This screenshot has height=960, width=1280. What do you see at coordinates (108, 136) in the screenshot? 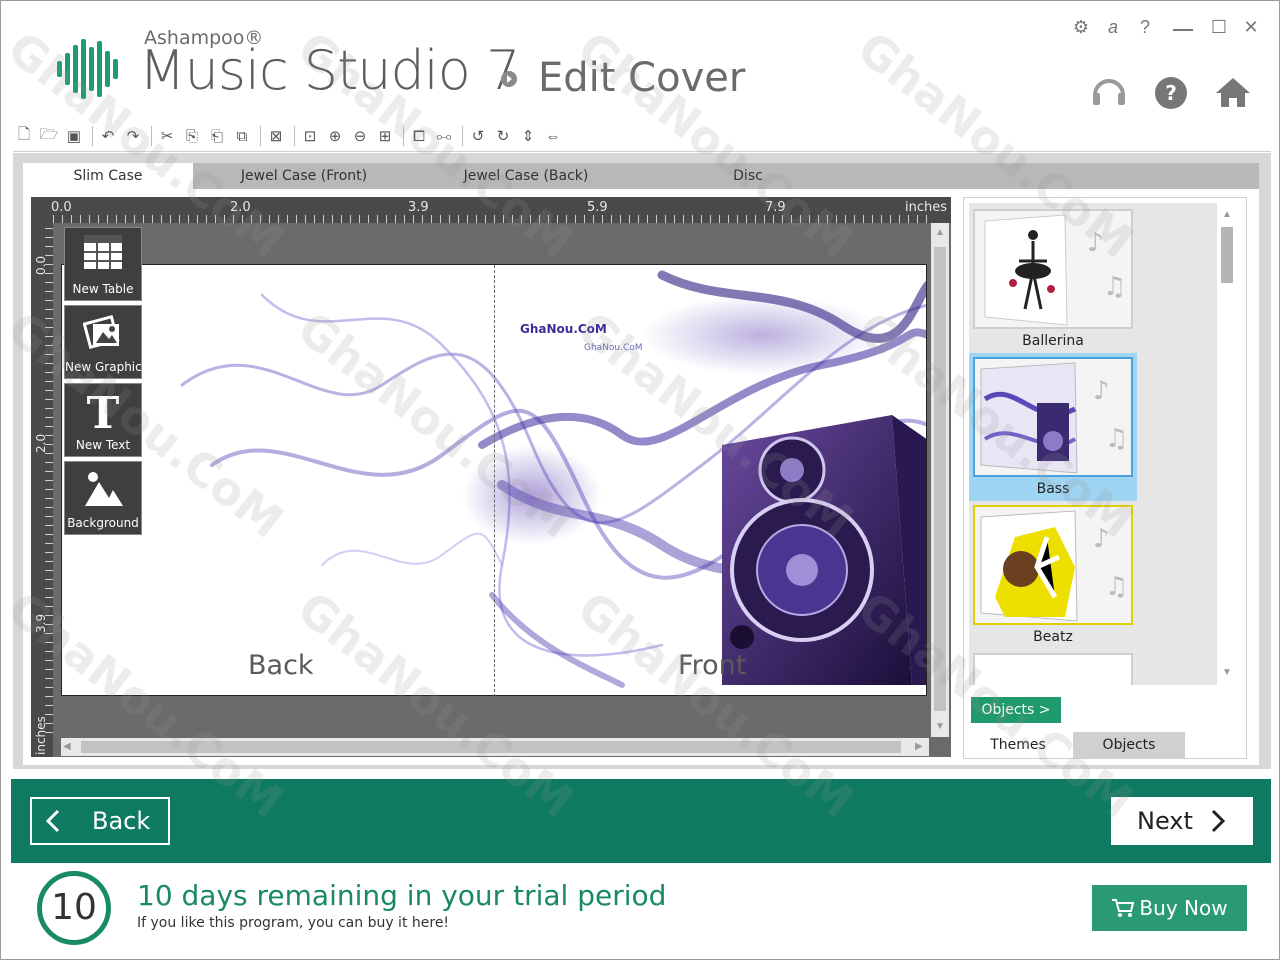
I see `undo-icon: ↶` at bounding box center [108, 136].